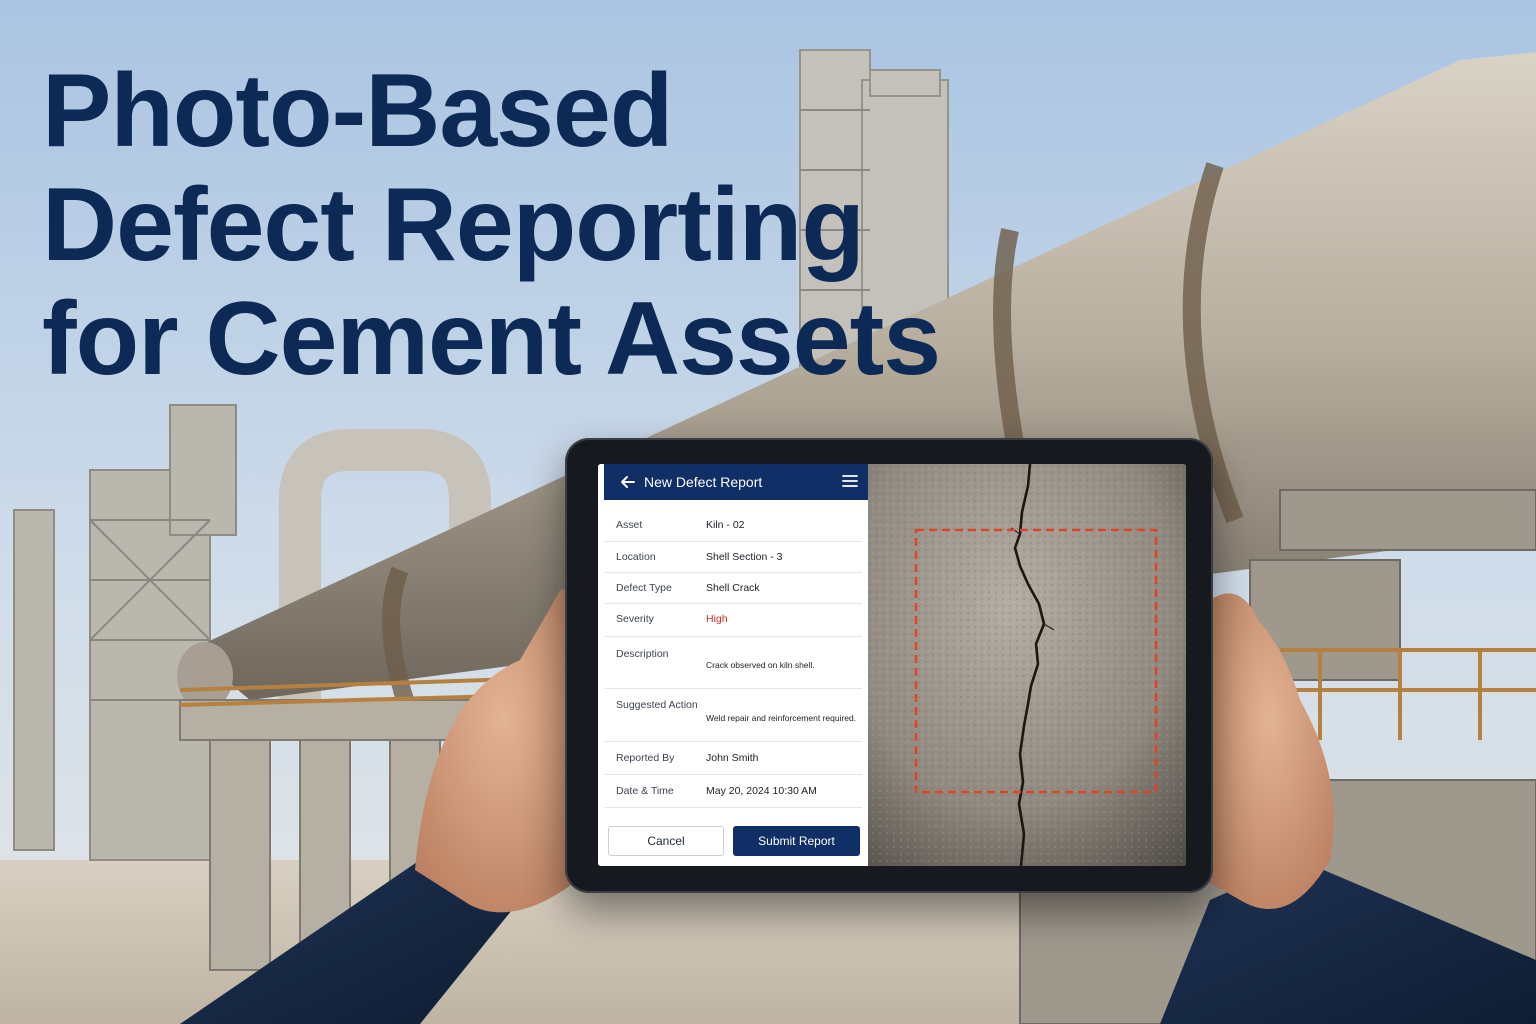  Describe the element at coordinates (717, 619) in the screenshot. I see `severity-value: High` at that location.